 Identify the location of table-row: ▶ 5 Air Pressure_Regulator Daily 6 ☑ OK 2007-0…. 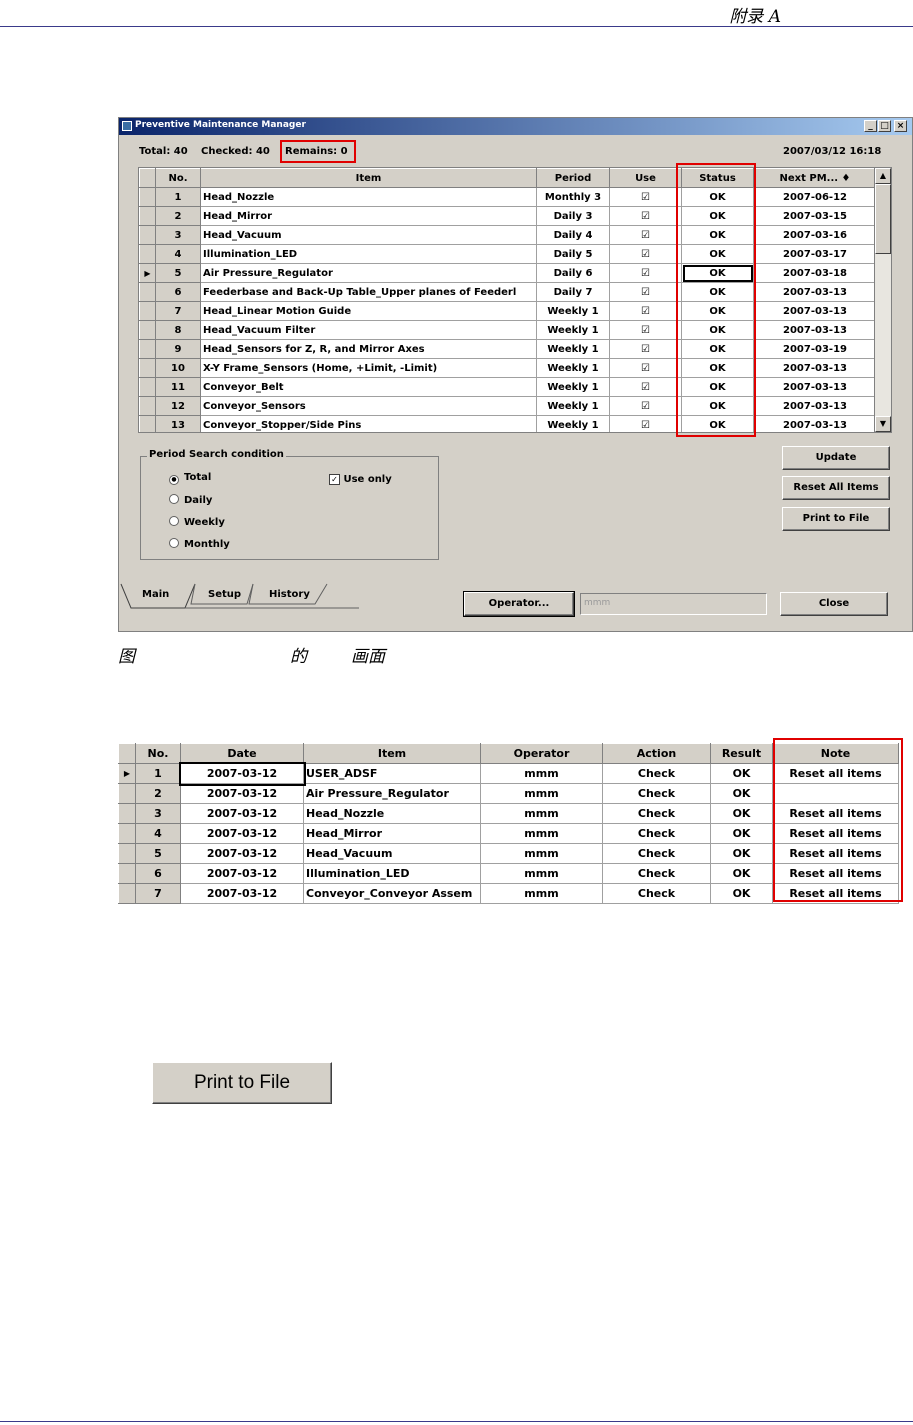
(508, 273).